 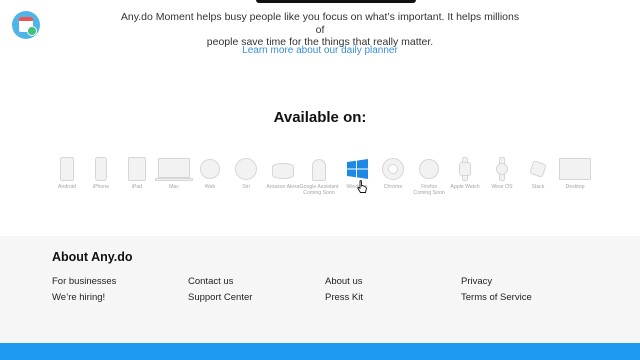 I want to click on support-center-link: Support Center, so click(x=220, y=297).